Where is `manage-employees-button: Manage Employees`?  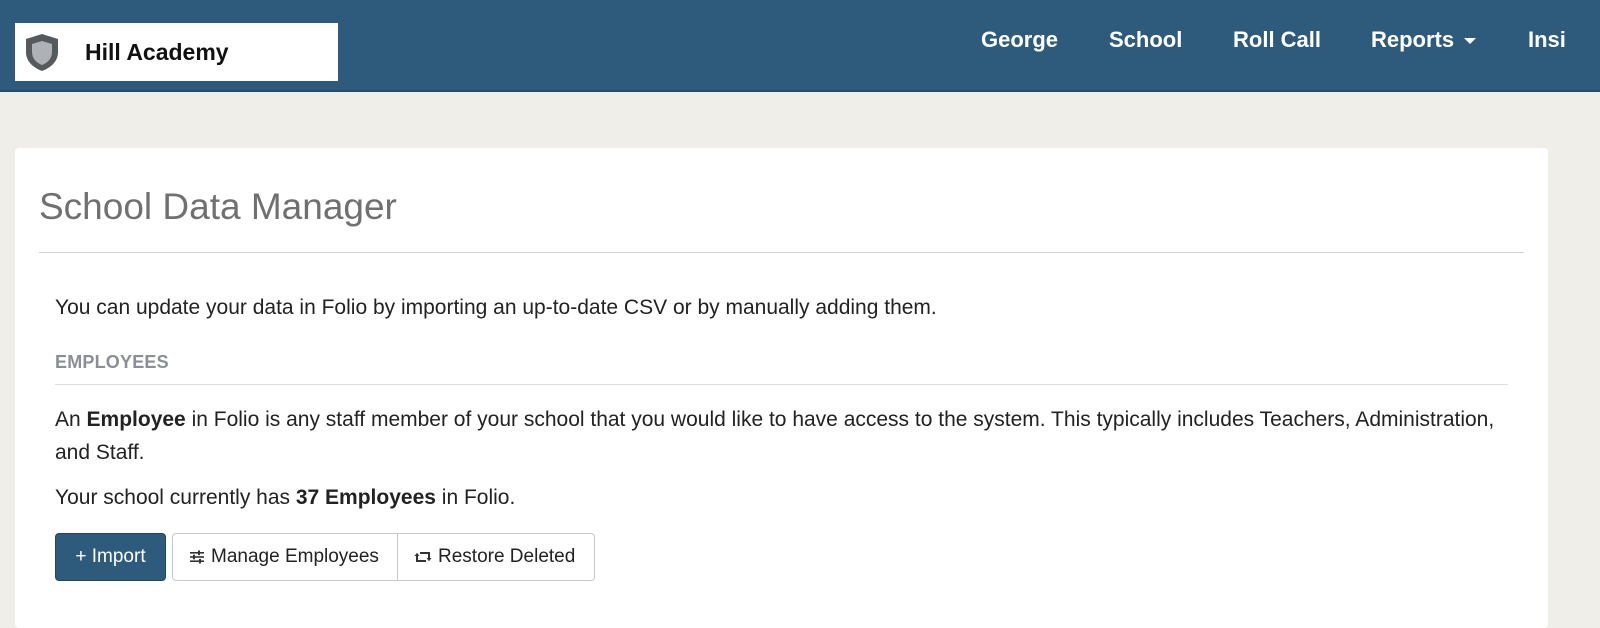 manage-employees-button: Manage Employees is located at coordinates (285, 557).